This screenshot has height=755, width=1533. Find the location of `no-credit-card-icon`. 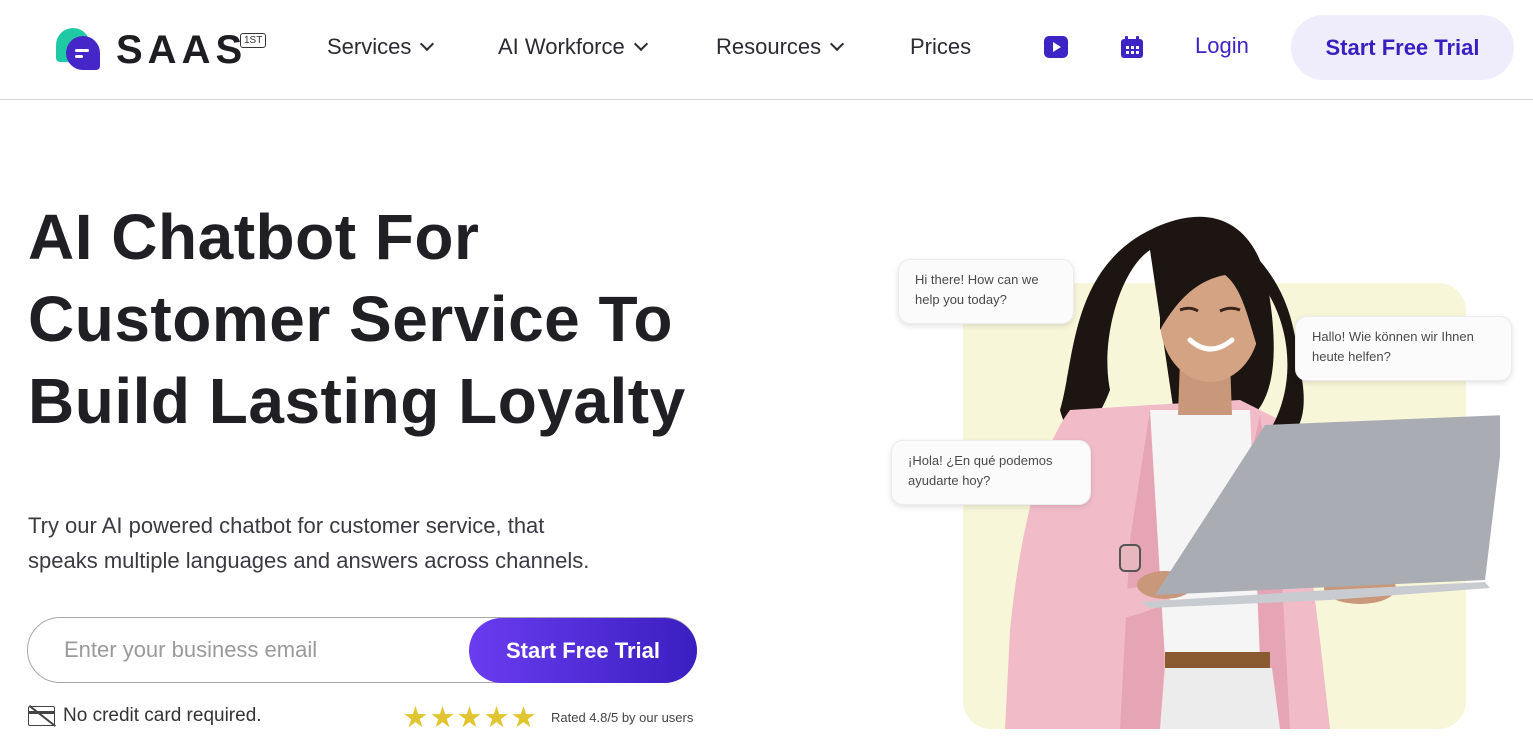

no-credit-card-icon is located at coordinates (42, 716).